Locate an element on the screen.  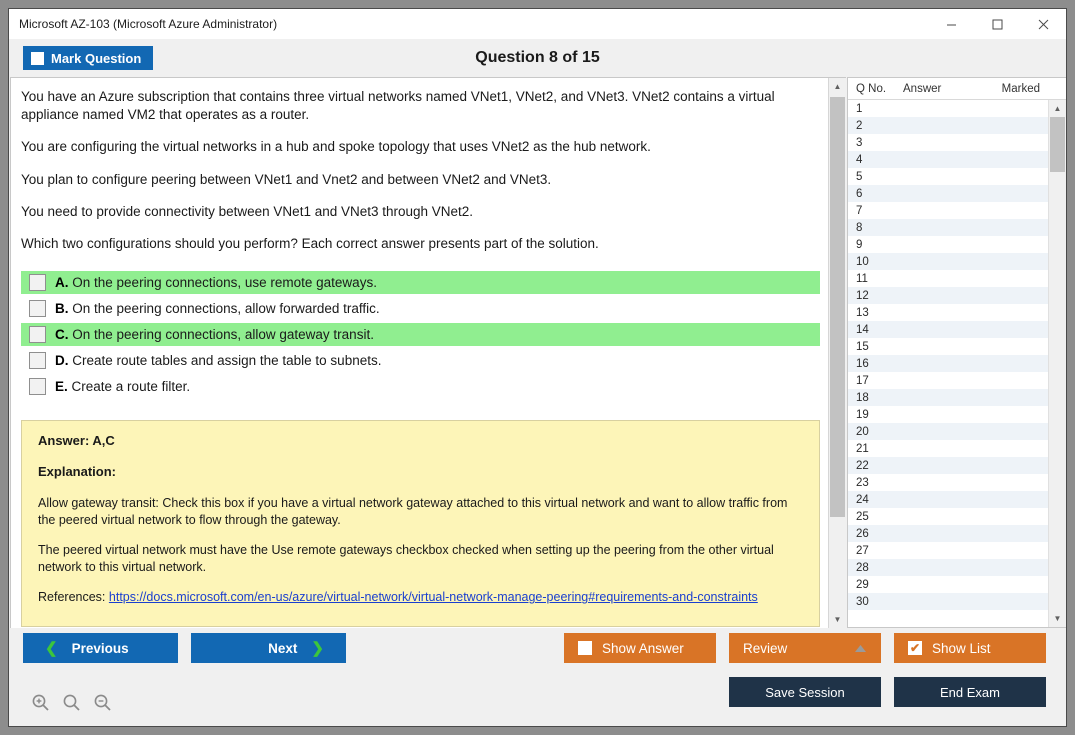
end-exam-button: End Exam is located at coordinates (970, 692).